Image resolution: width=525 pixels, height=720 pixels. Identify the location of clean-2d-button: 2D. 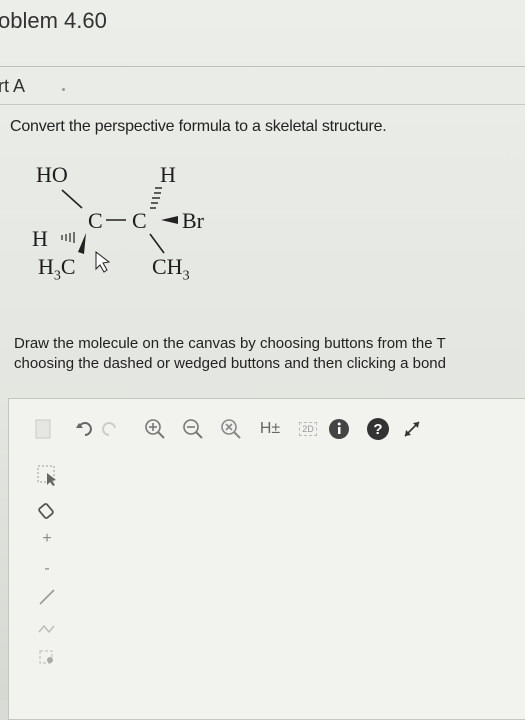
(308, 429).